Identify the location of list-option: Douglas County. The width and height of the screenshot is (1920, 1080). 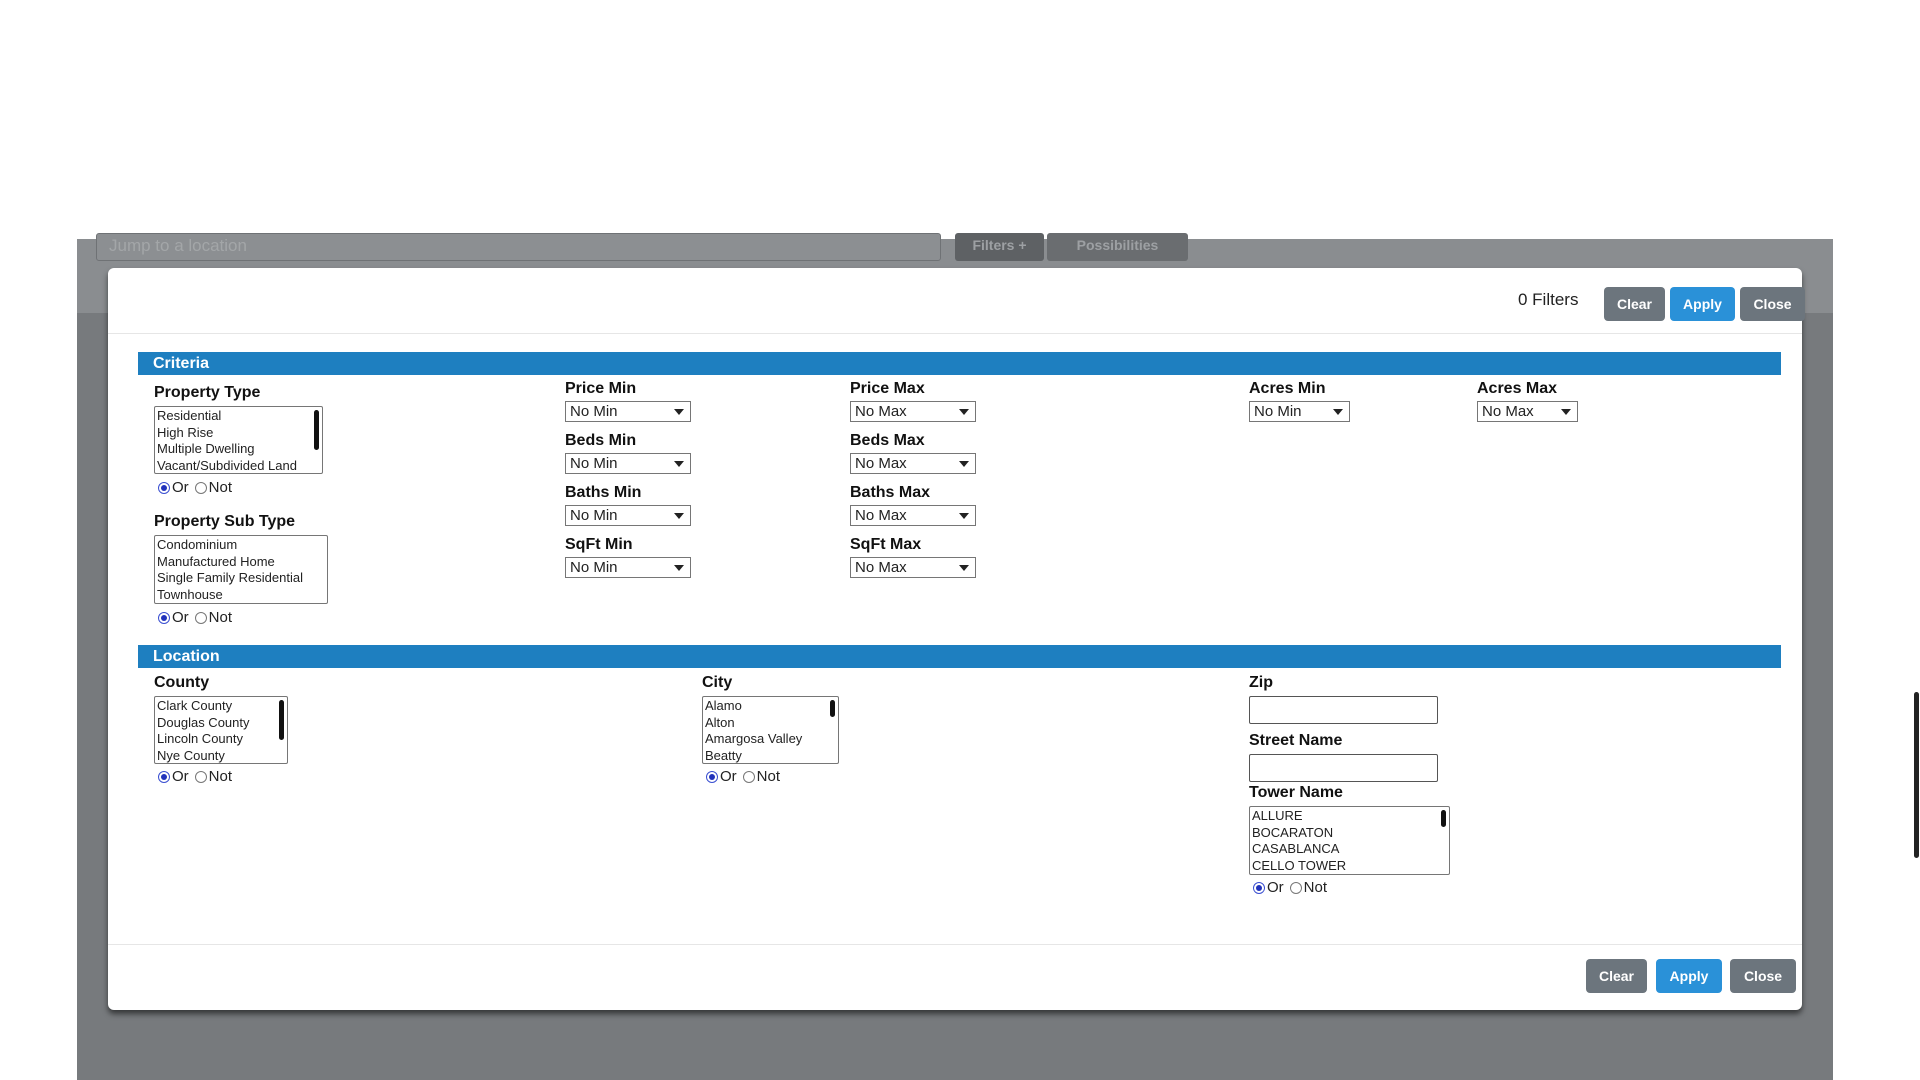
(221, 723).